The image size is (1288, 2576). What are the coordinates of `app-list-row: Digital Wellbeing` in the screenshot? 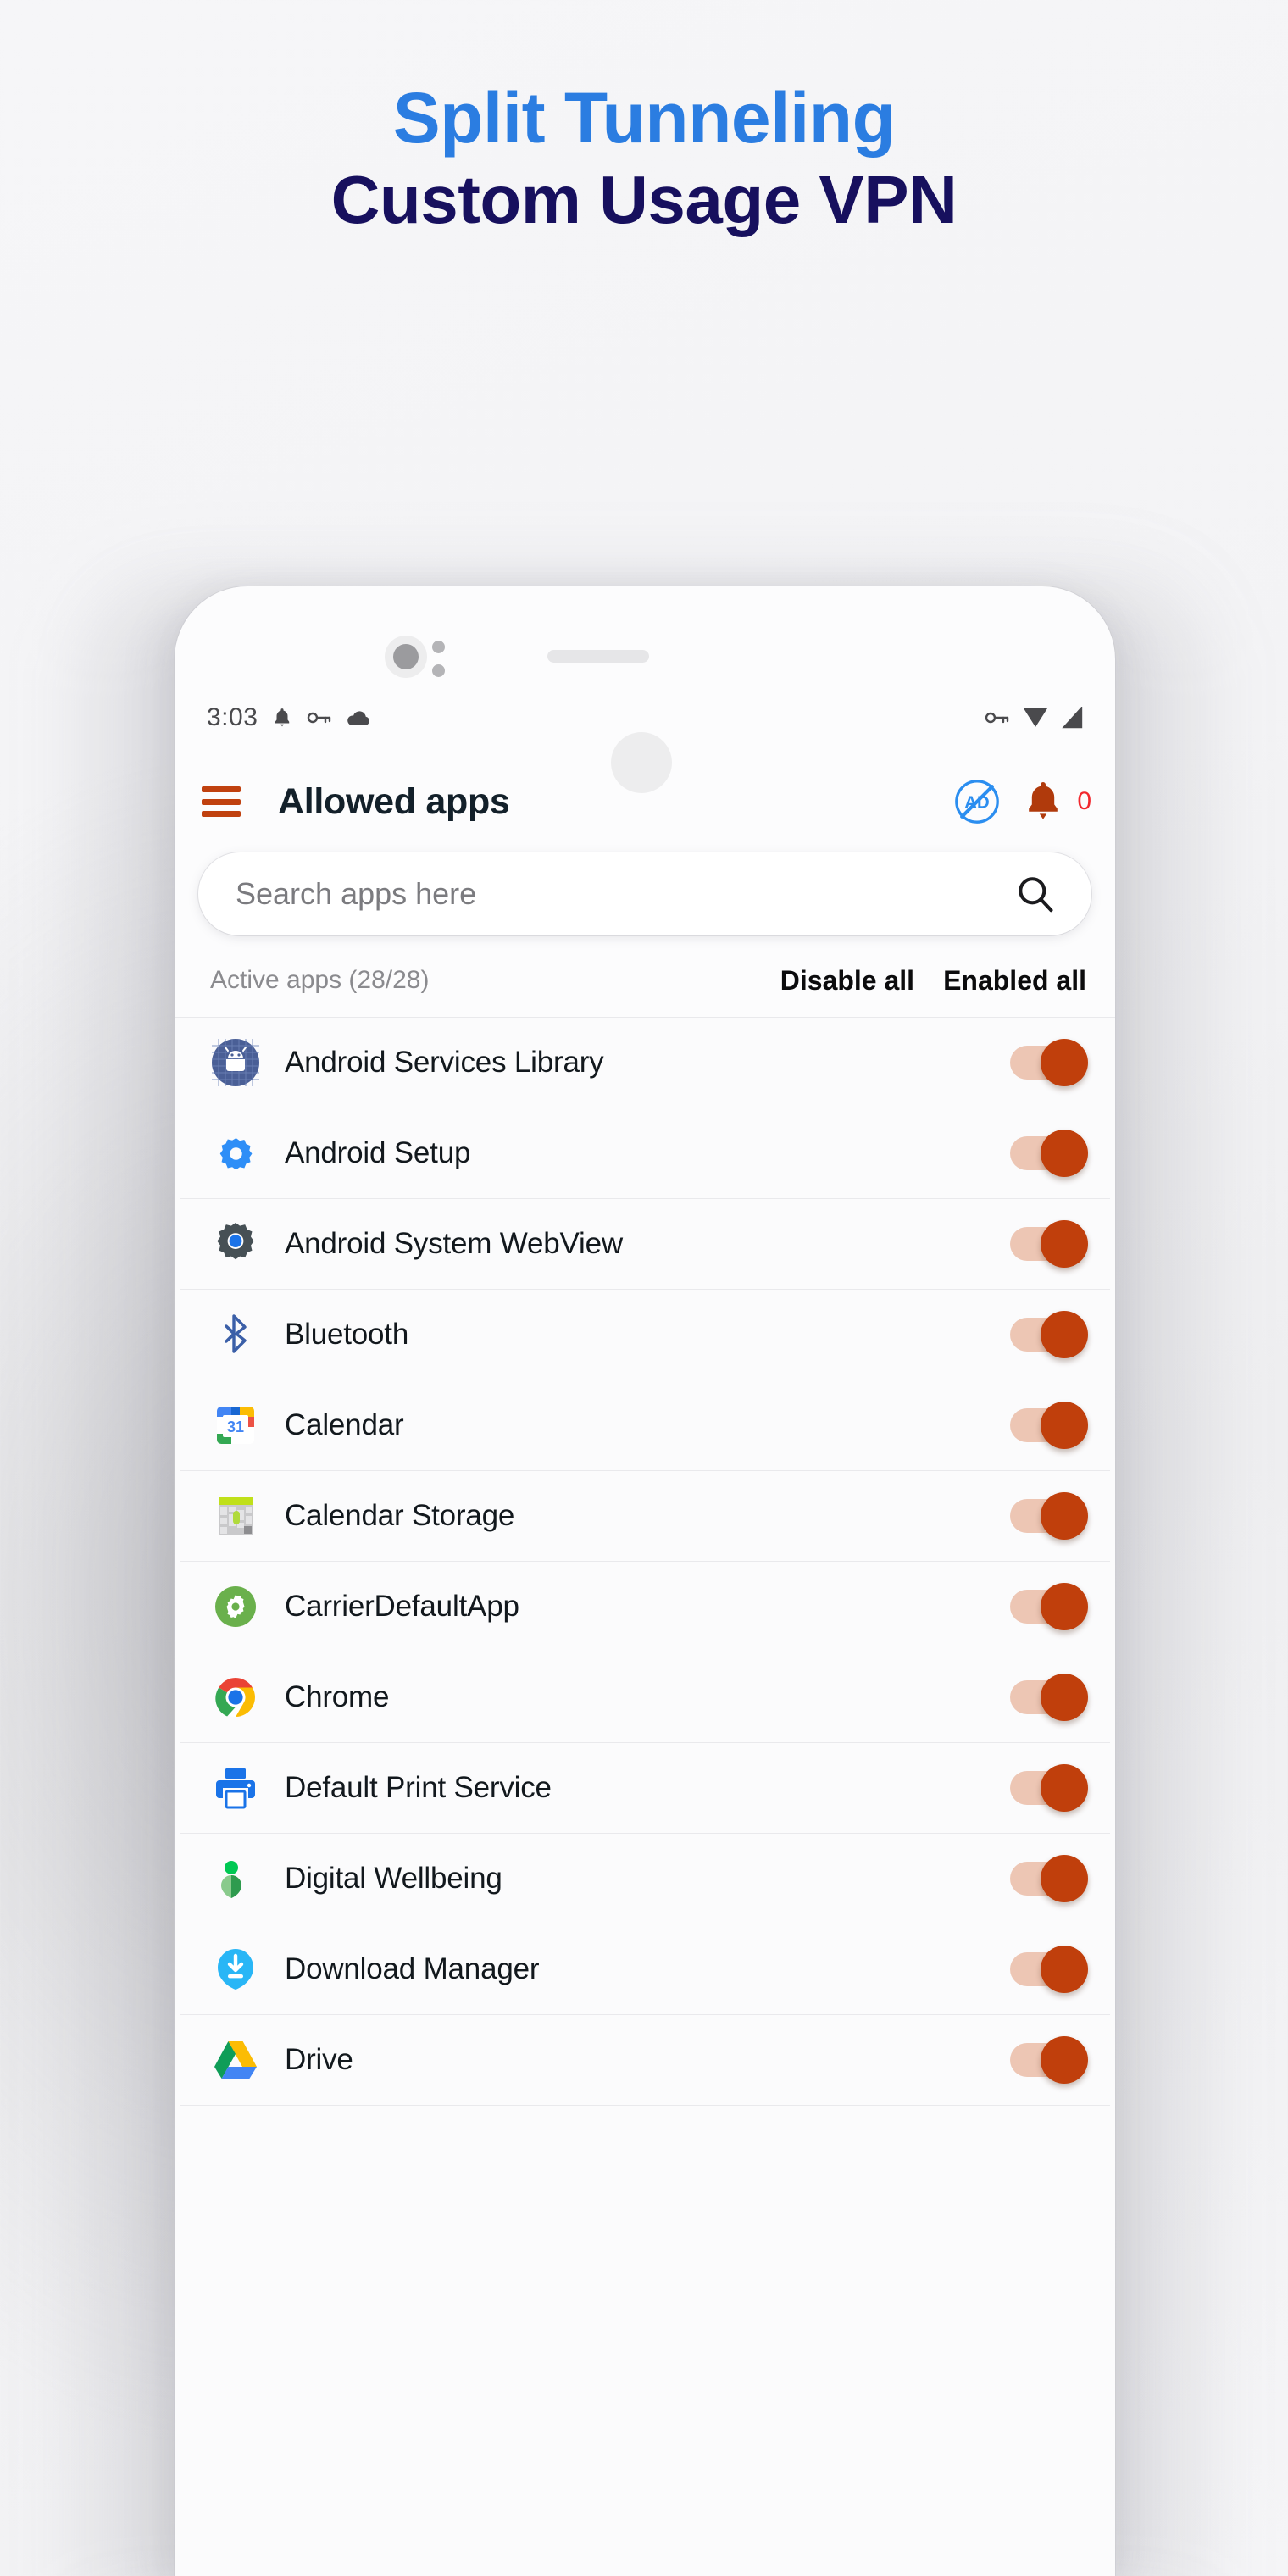 It's located at (645, 1879).